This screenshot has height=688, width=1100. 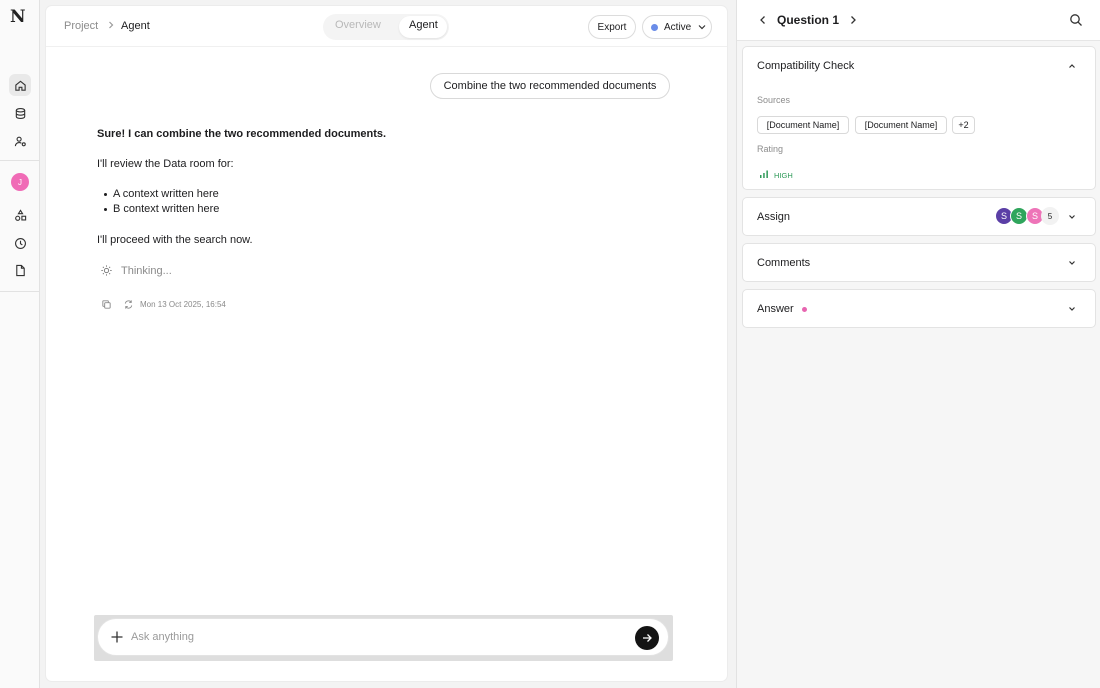 I want to click on documents-button, so click(x=20, y=270).